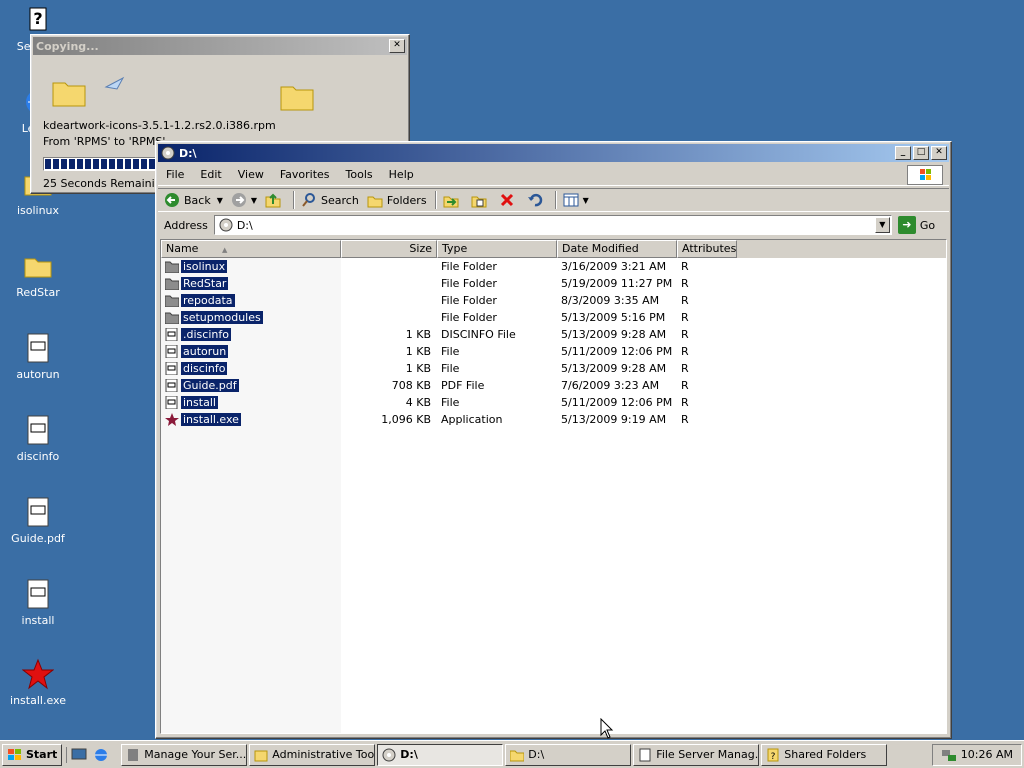  I want to click on red-star-icon, so click(38, 674).